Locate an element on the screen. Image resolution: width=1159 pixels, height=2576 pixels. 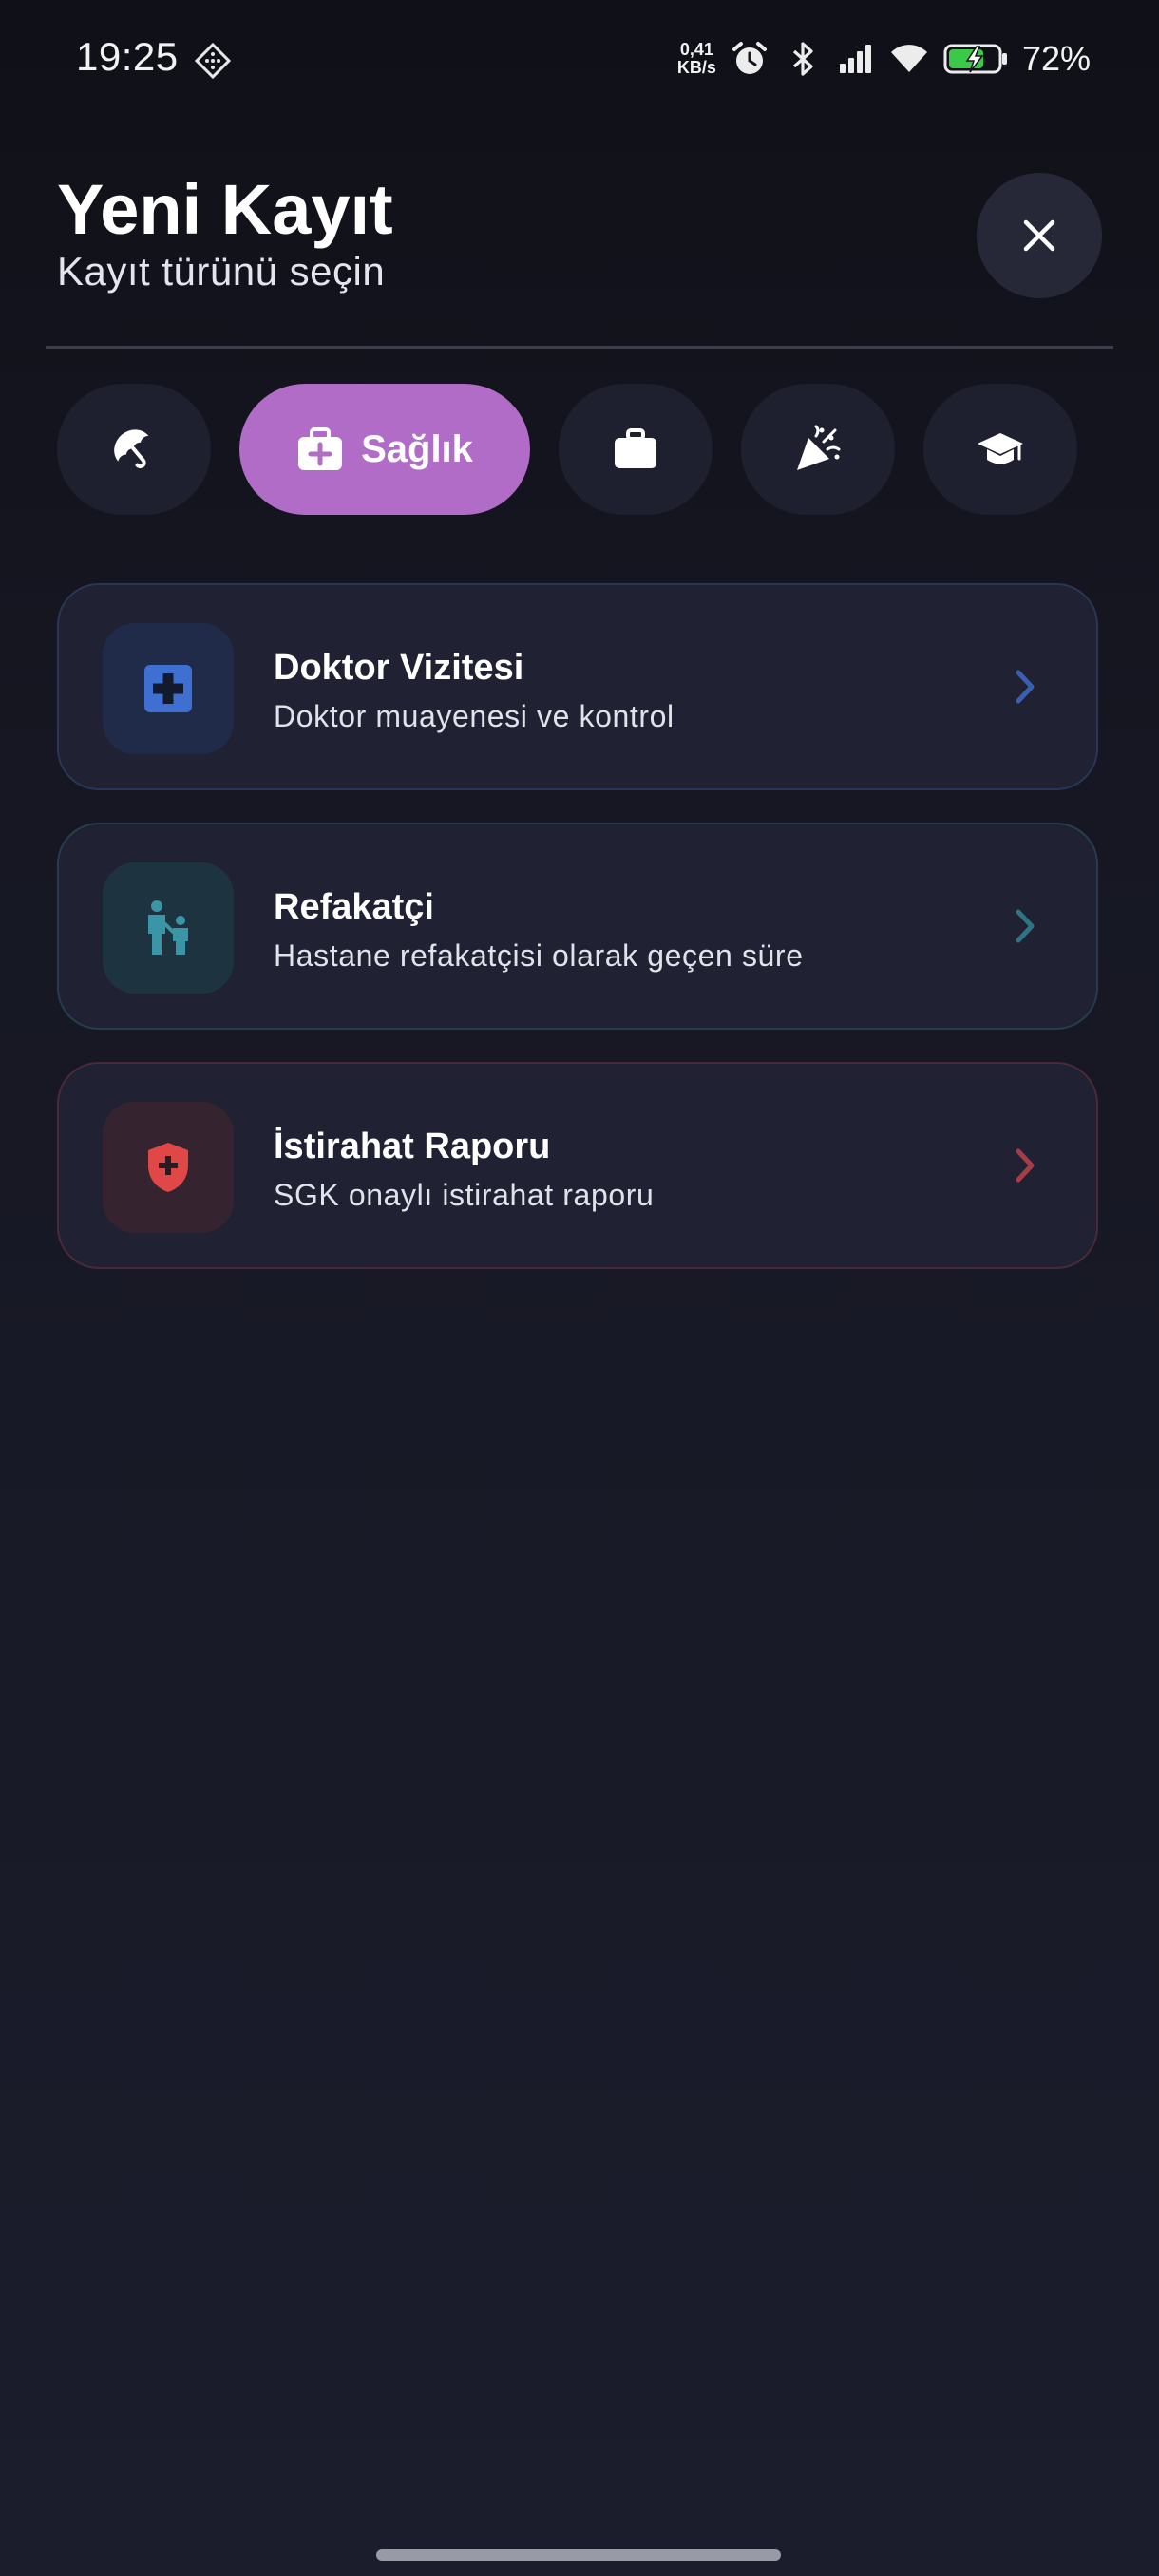
close-icon is located at coordinates (1039, 235).